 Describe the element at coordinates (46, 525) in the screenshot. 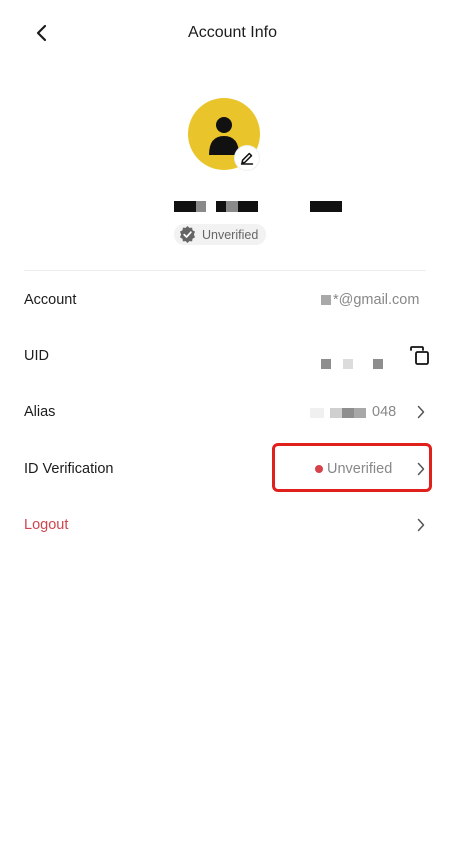

I see `logout-label: Logout` at that location.